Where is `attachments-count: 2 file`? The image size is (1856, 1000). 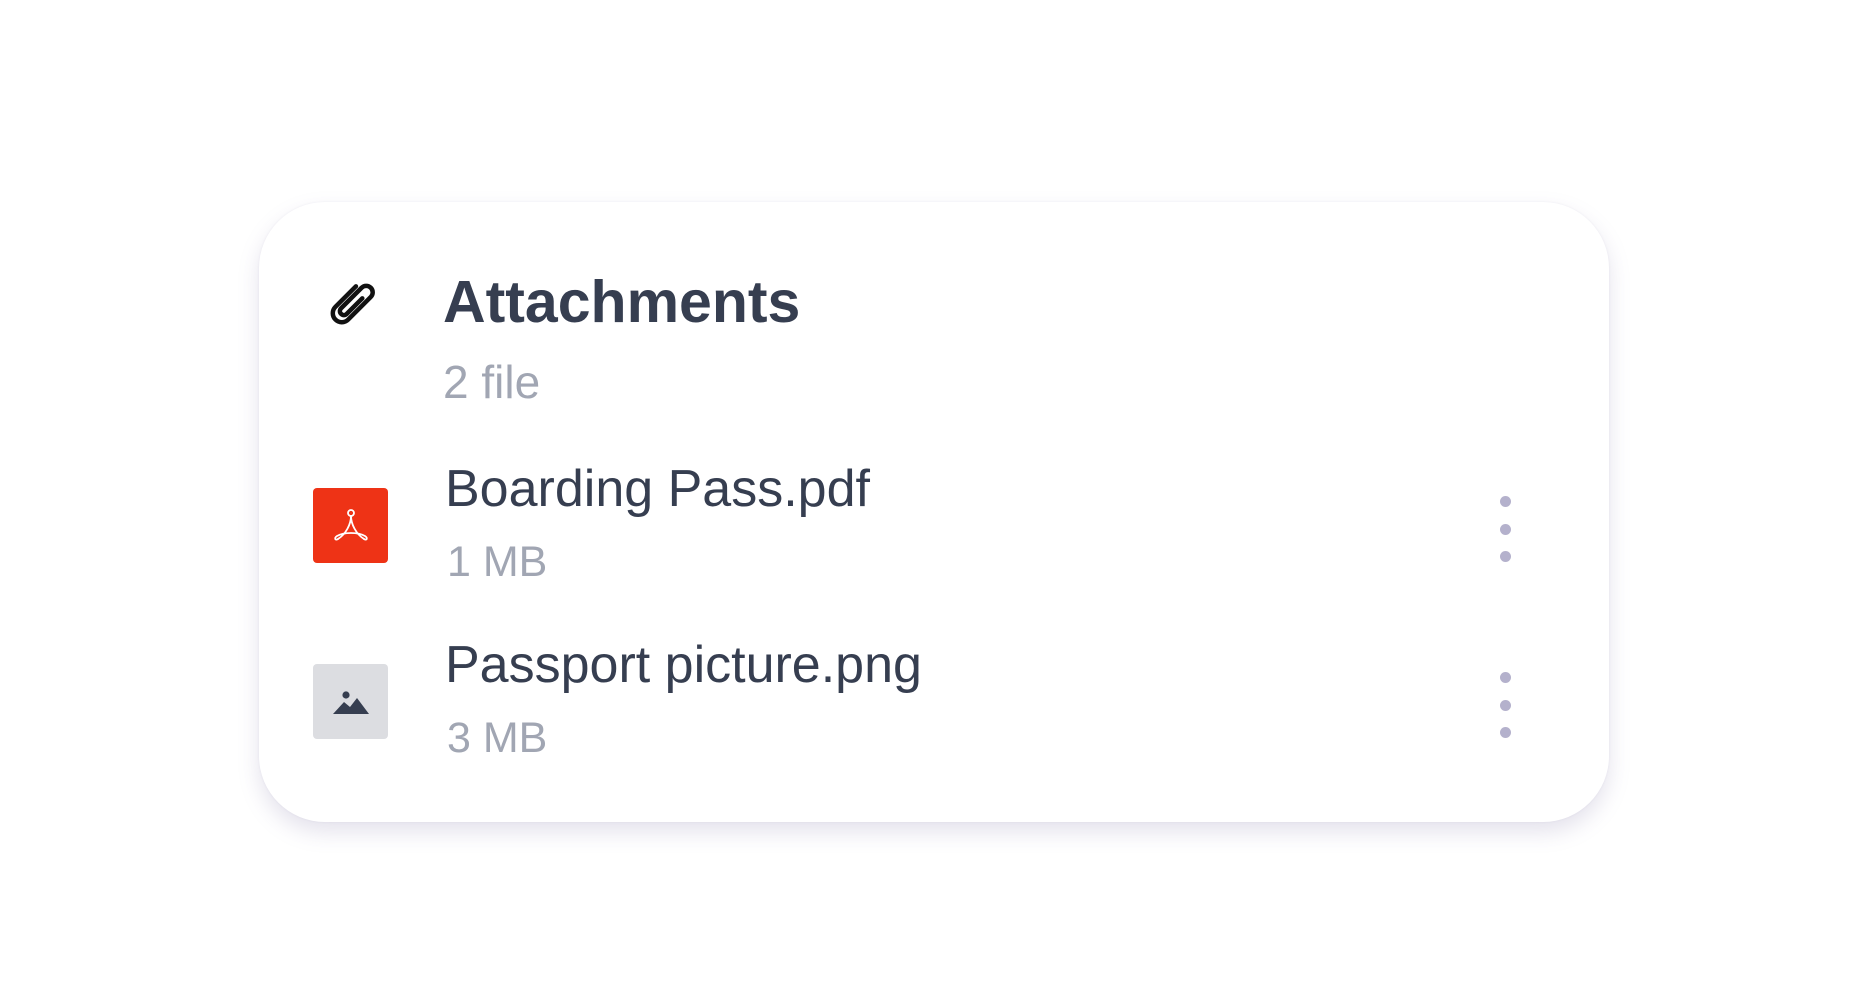
attachments-count: 2 file is located at coordinates (492, 382).